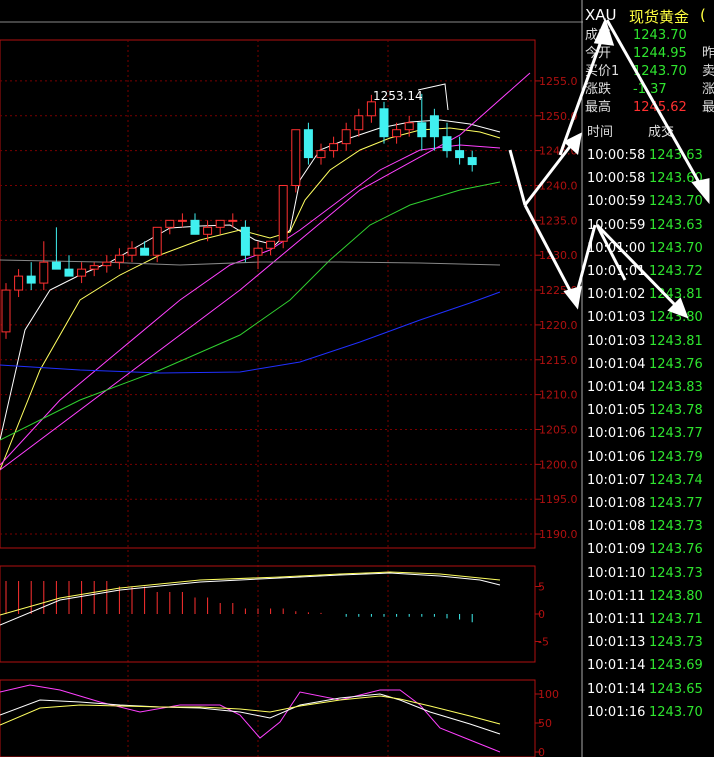 This screenshot has width=714, height=757. What do you see at coordinates (602, 71) in the screenshot?
I see `quote-label: 买价1` at bounding box center [602, 71].